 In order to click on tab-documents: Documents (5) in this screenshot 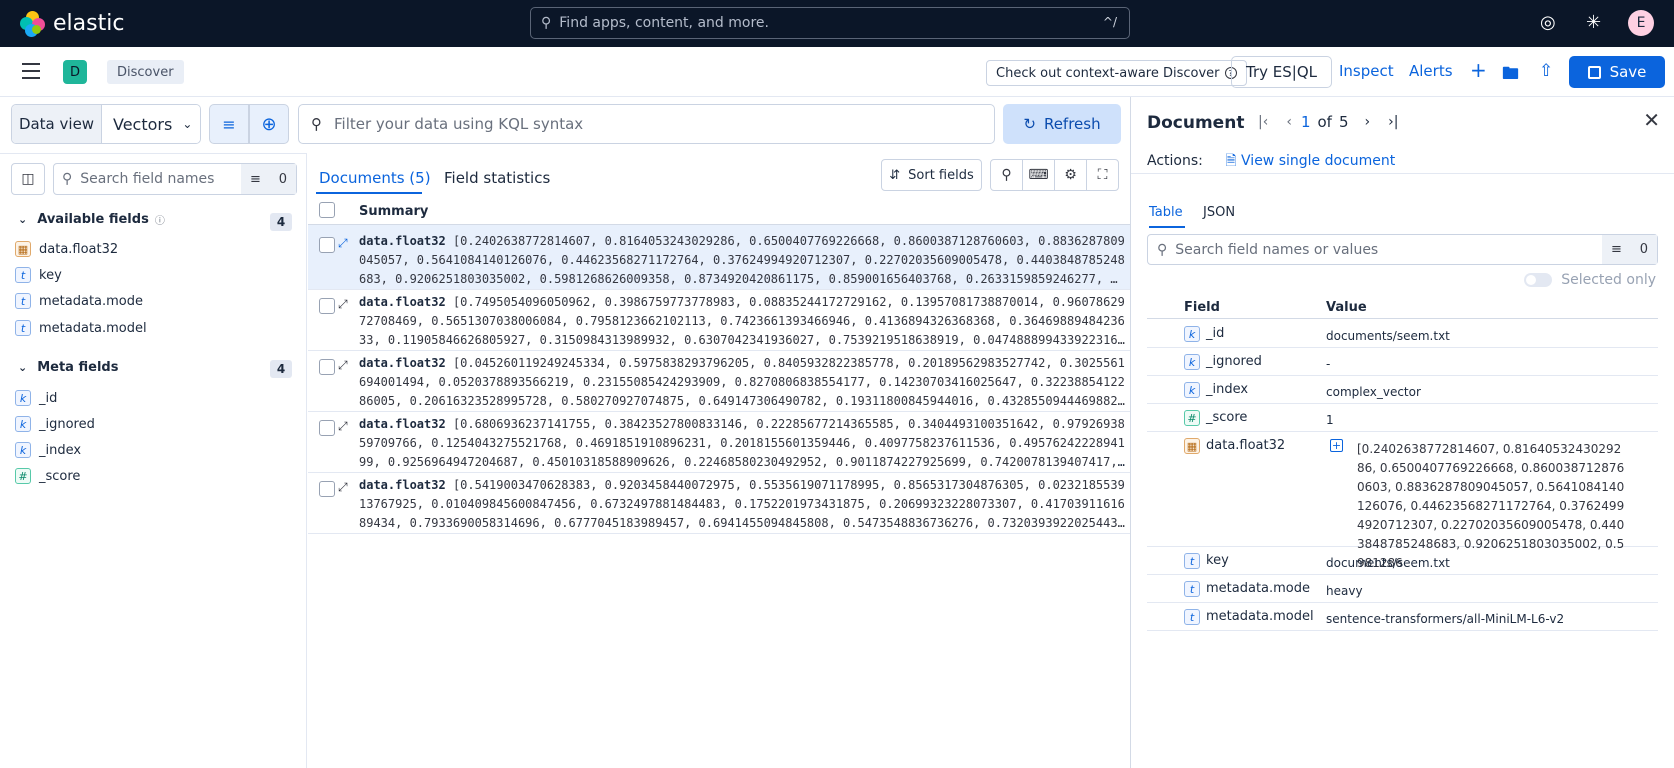, I will do `click(375, 178)`.